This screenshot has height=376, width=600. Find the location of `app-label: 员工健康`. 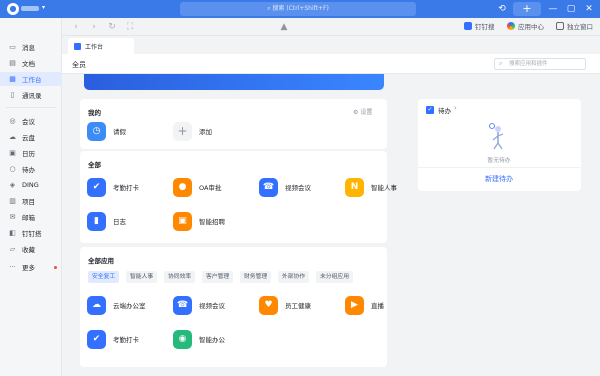

app-label: 员工健康 is located at coordinates (298, 306).